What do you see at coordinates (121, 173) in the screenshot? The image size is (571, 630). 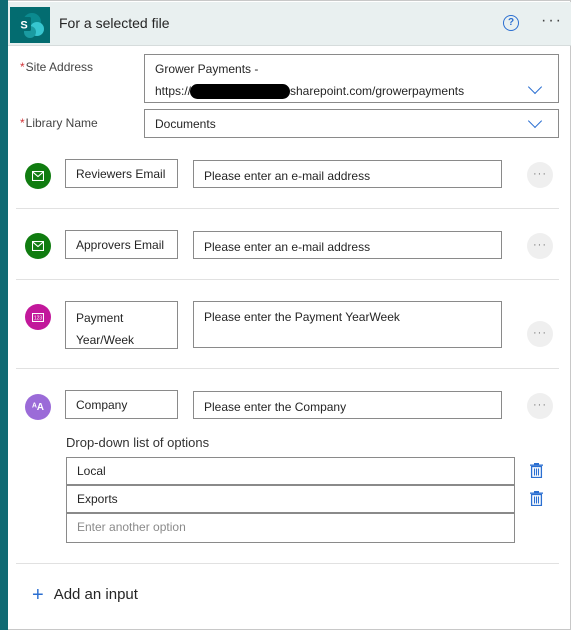 I see `input-name-reviewers-email: Reviewers Email` at bounding box center [121, 173].